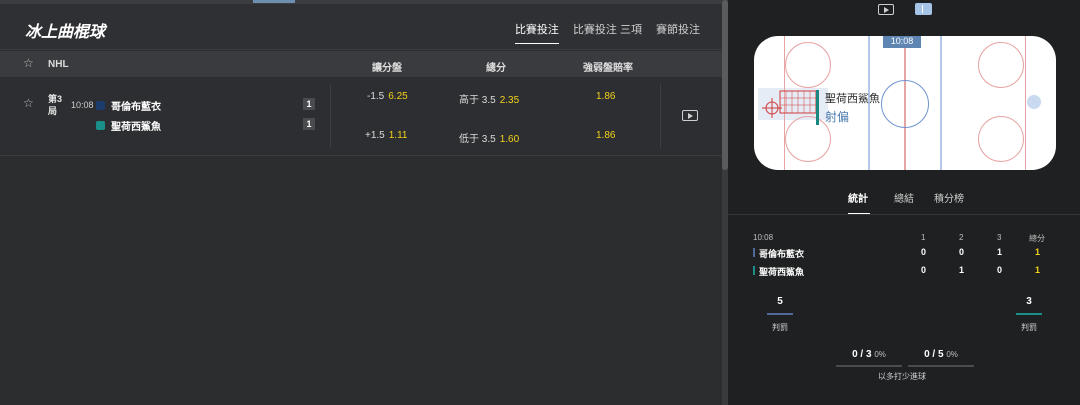 The height and width of the screenshot is (405, 1080). Describe the element at coordinates (361, 27) in the screenshot. I see `sport-header: 冰上曲棍球 比賽投注 比賽投注 三項 賽節投注` at that location.